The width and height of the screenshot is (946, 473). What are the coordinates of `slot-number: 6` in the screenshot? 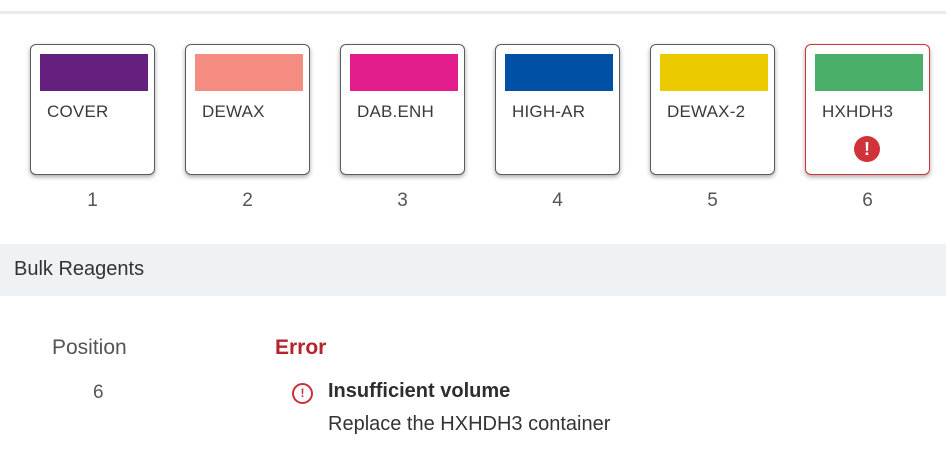 It's located at (867, 200).